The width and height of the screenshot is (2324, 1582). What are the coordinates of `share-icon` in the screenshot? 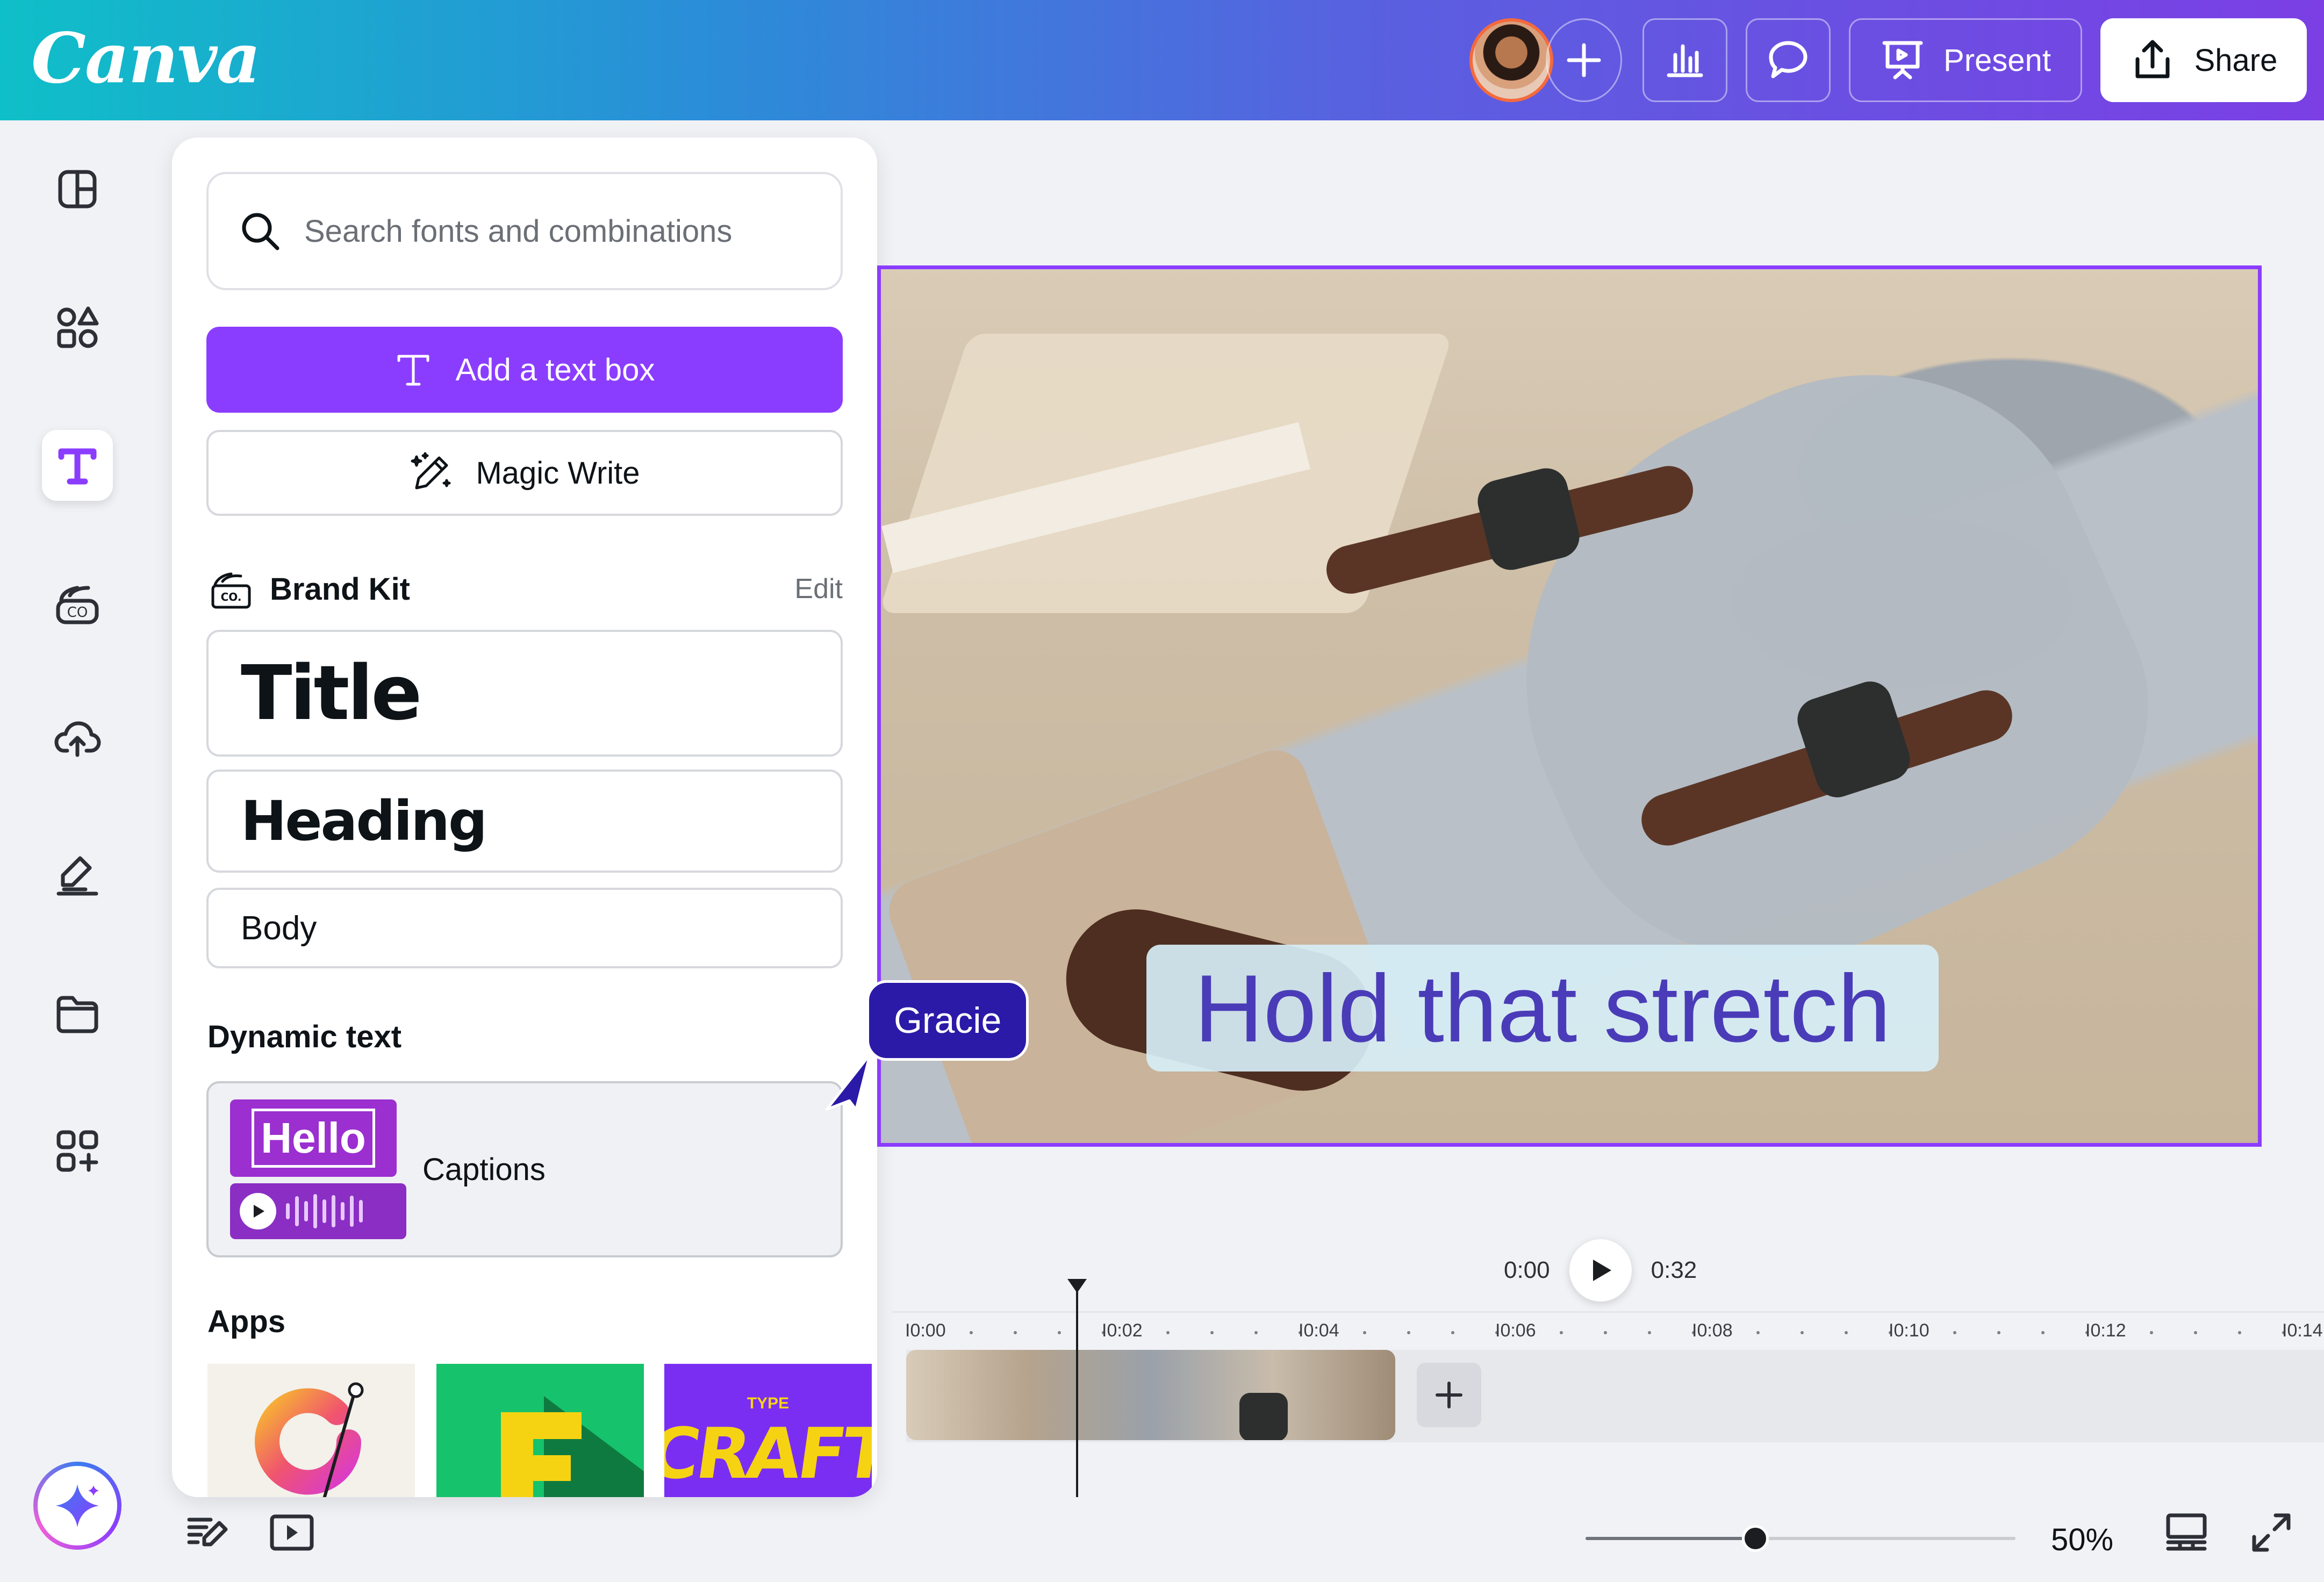 It's located at (2152, 59).